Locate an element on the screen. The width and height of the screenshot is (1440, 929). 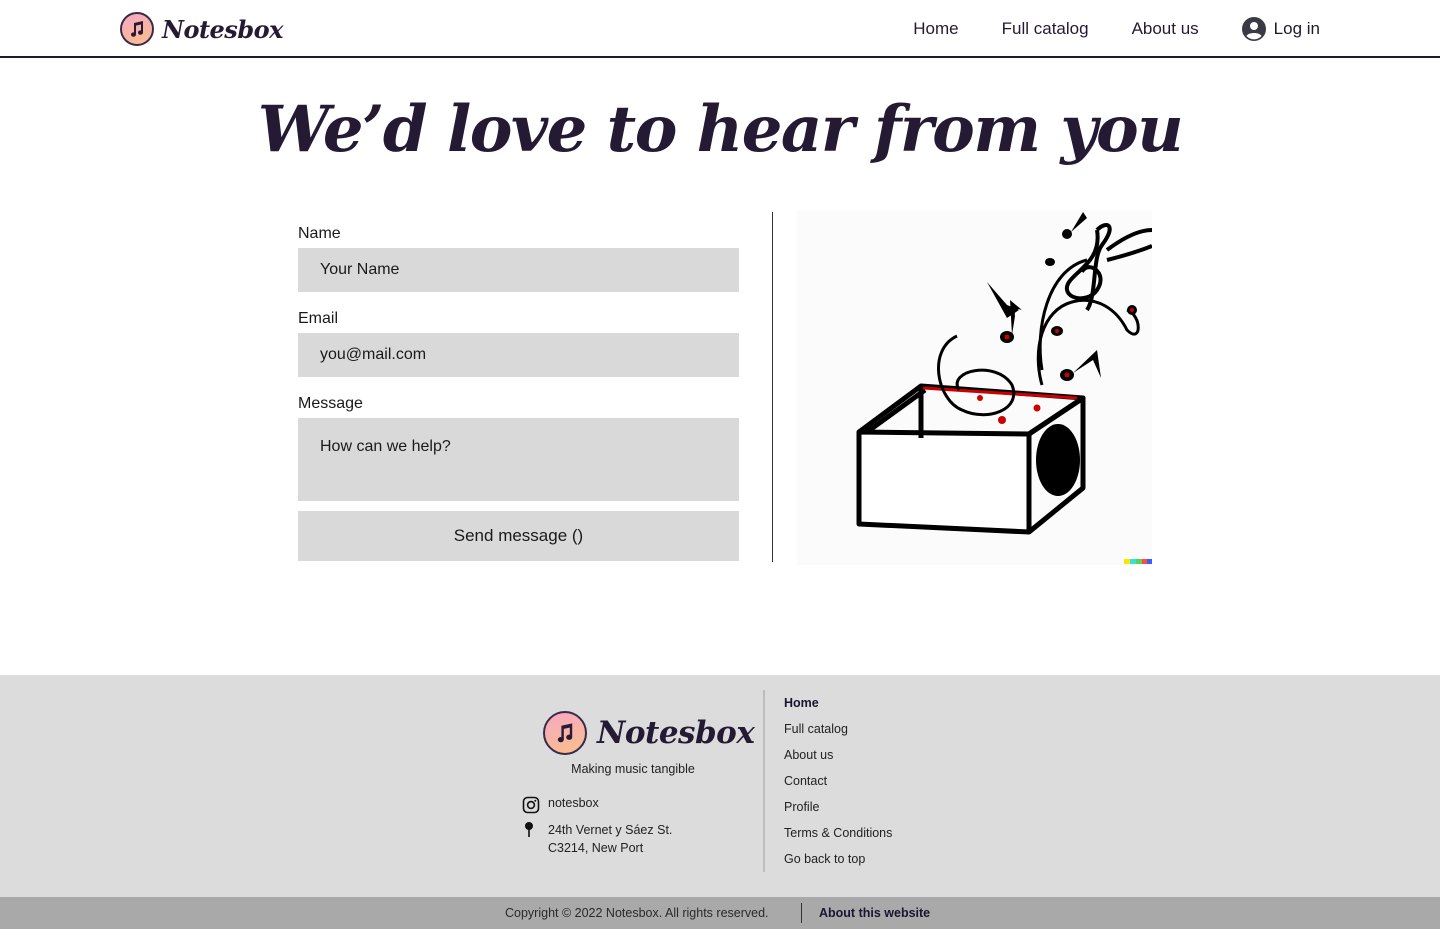
address-line-1: 24th Vernet y Sáez St. is located at coordinates (610, 830).